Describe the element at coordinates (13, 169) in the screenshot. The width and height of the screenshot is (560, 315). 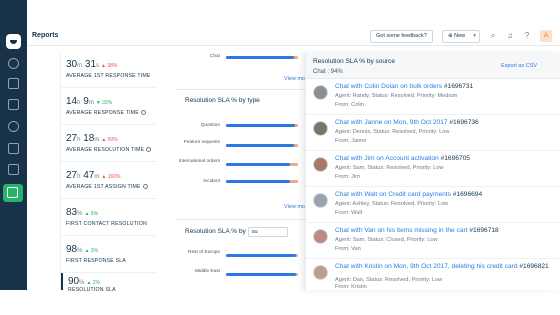
I see `settings-icon` at that location.